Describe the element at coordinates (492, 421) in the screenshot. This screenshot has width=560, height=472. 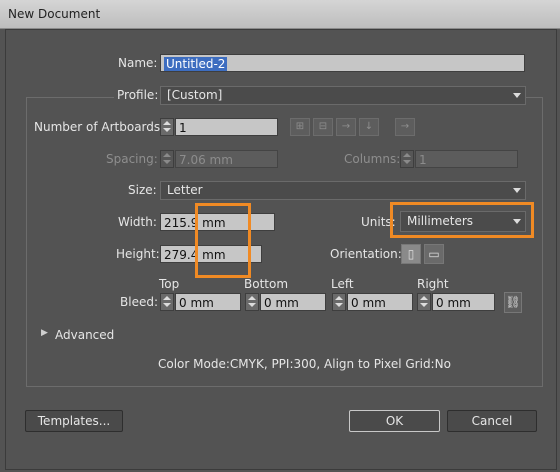
I see `cancel-button: Cancel` at that location.